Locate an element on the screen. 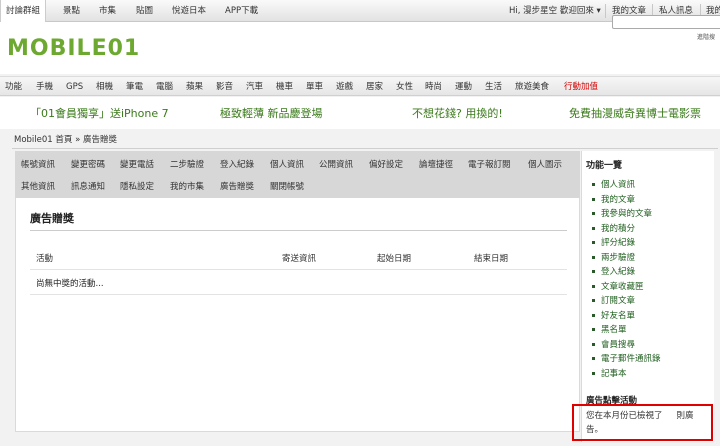 This screenshot has height=446, width=720. category-item: 機車 is located at coordinates (284, 87).